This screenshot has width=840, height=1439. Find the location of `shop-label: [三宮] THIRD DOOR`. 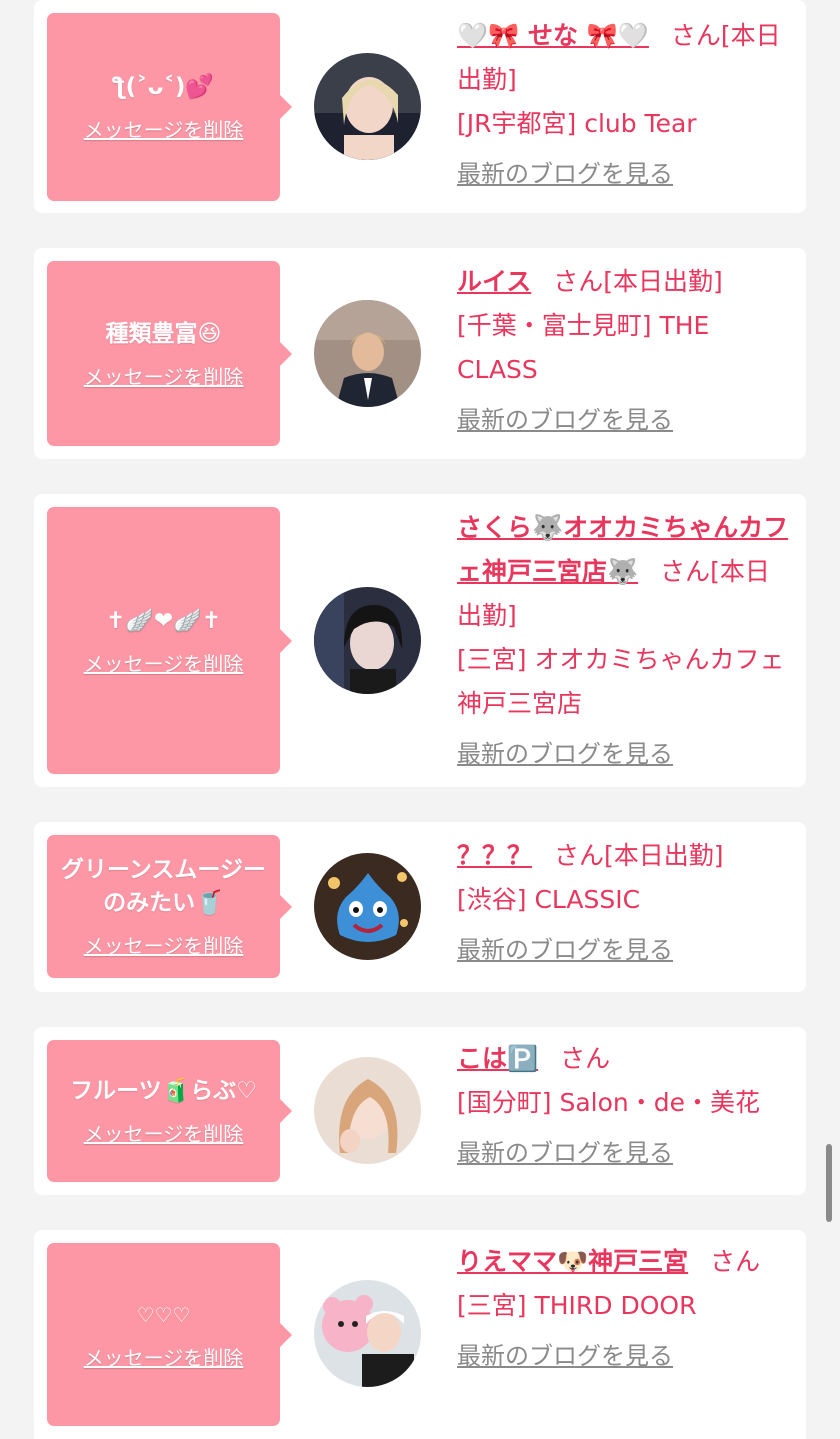

shop-label: [三宮] THIRD DOOR is located at coordinates (577, 1305).